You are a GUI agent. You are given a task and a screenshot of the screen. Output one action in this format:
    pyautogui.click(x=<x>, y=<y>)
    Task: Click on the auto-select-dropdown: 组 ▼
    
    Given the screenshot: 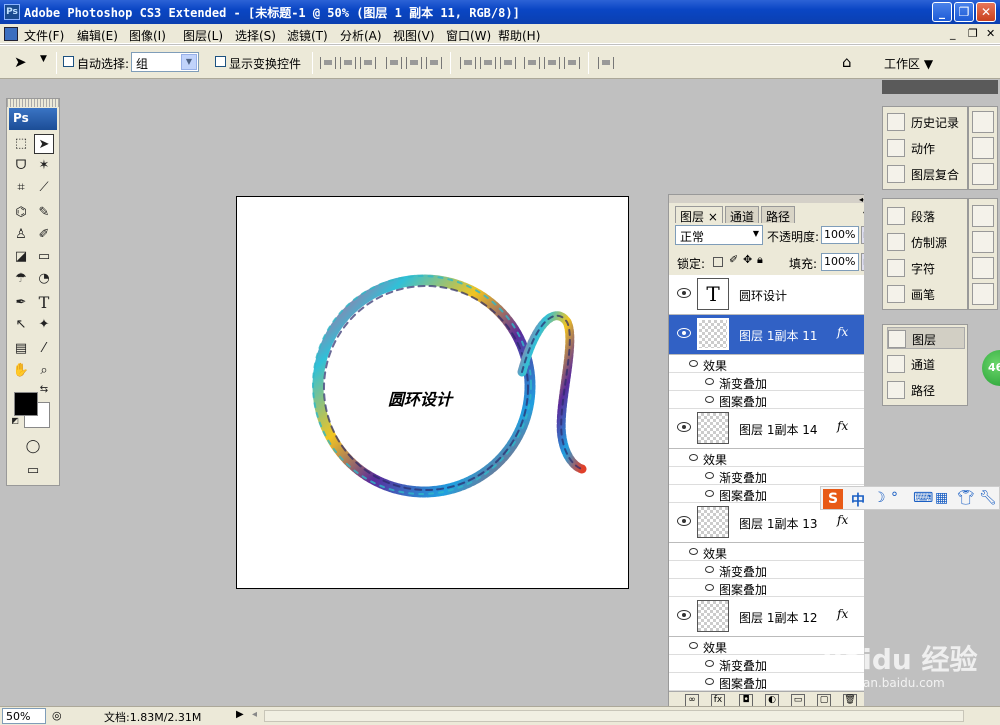 What is the action you would take?
    pyautogui.click(x=165, y=62)
    